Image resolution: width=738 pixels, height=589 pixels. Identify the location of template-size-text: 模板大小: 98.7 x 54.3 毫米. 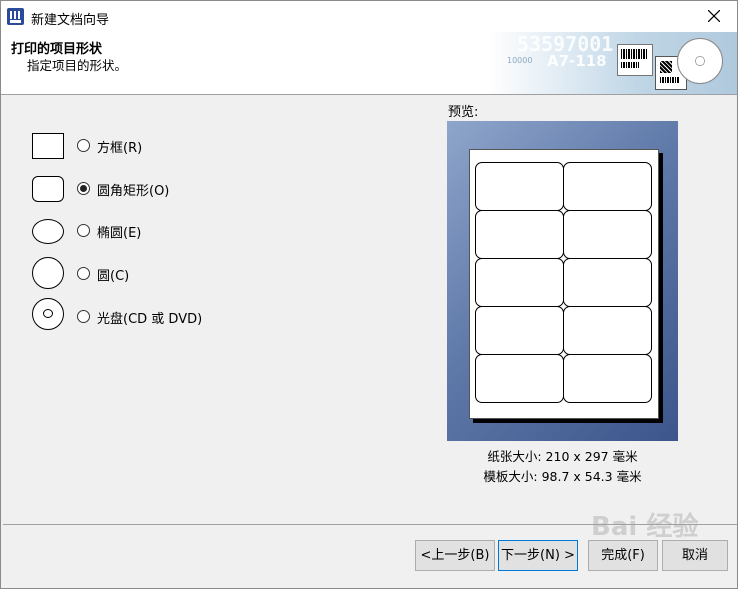
(562, 476).